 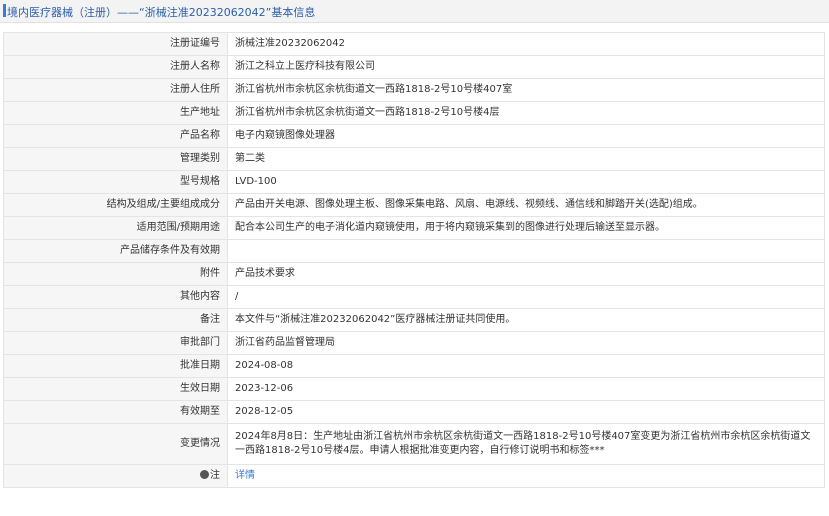 I want to click on table-row: 附件 产品技术要求, so click(x=414, y=274).